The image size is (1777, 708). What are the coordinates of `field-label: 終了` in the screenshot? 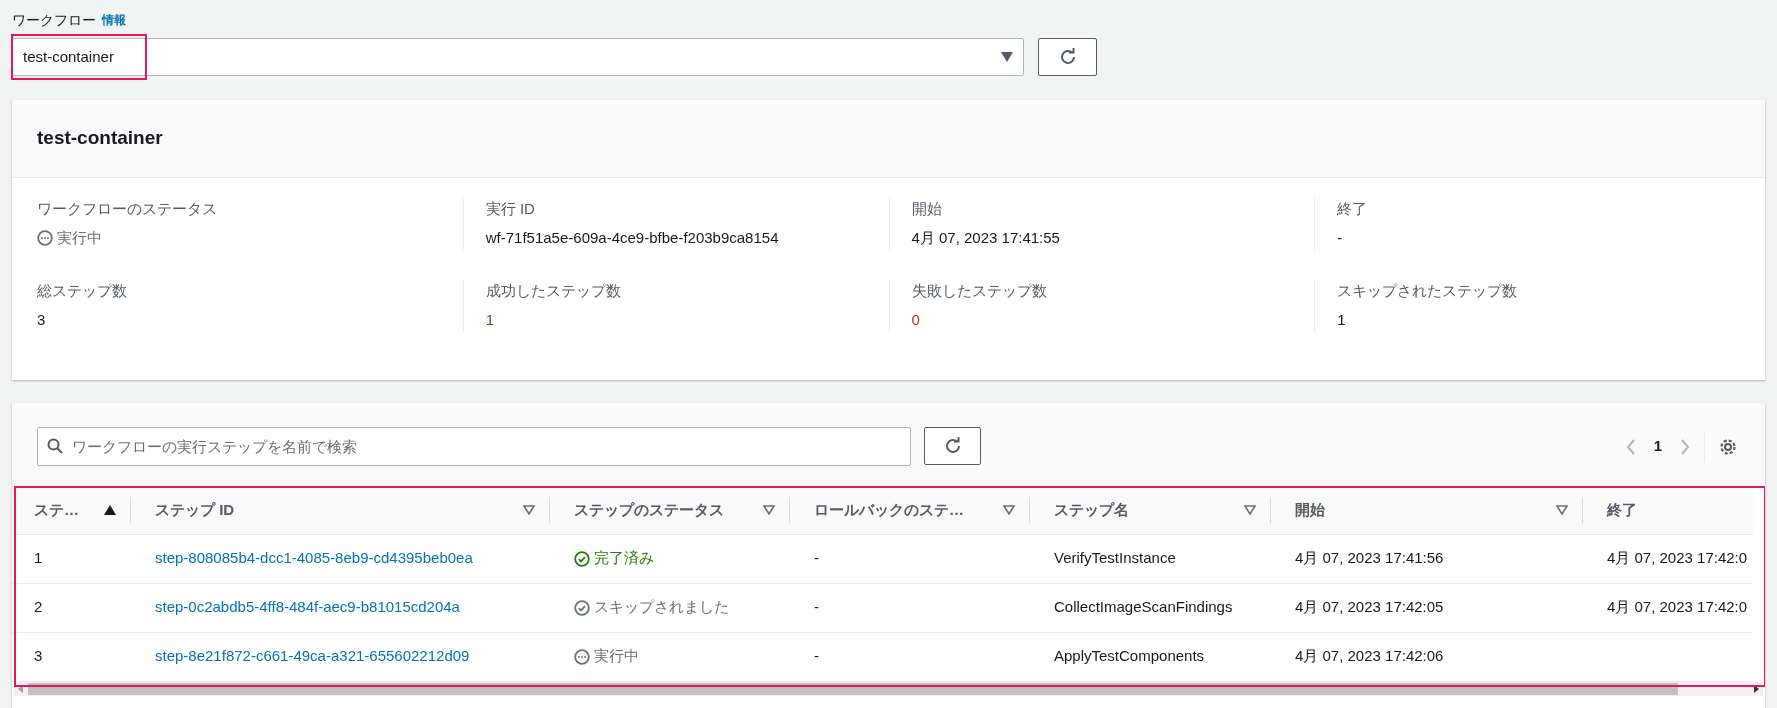 It's located at (1353, 209).